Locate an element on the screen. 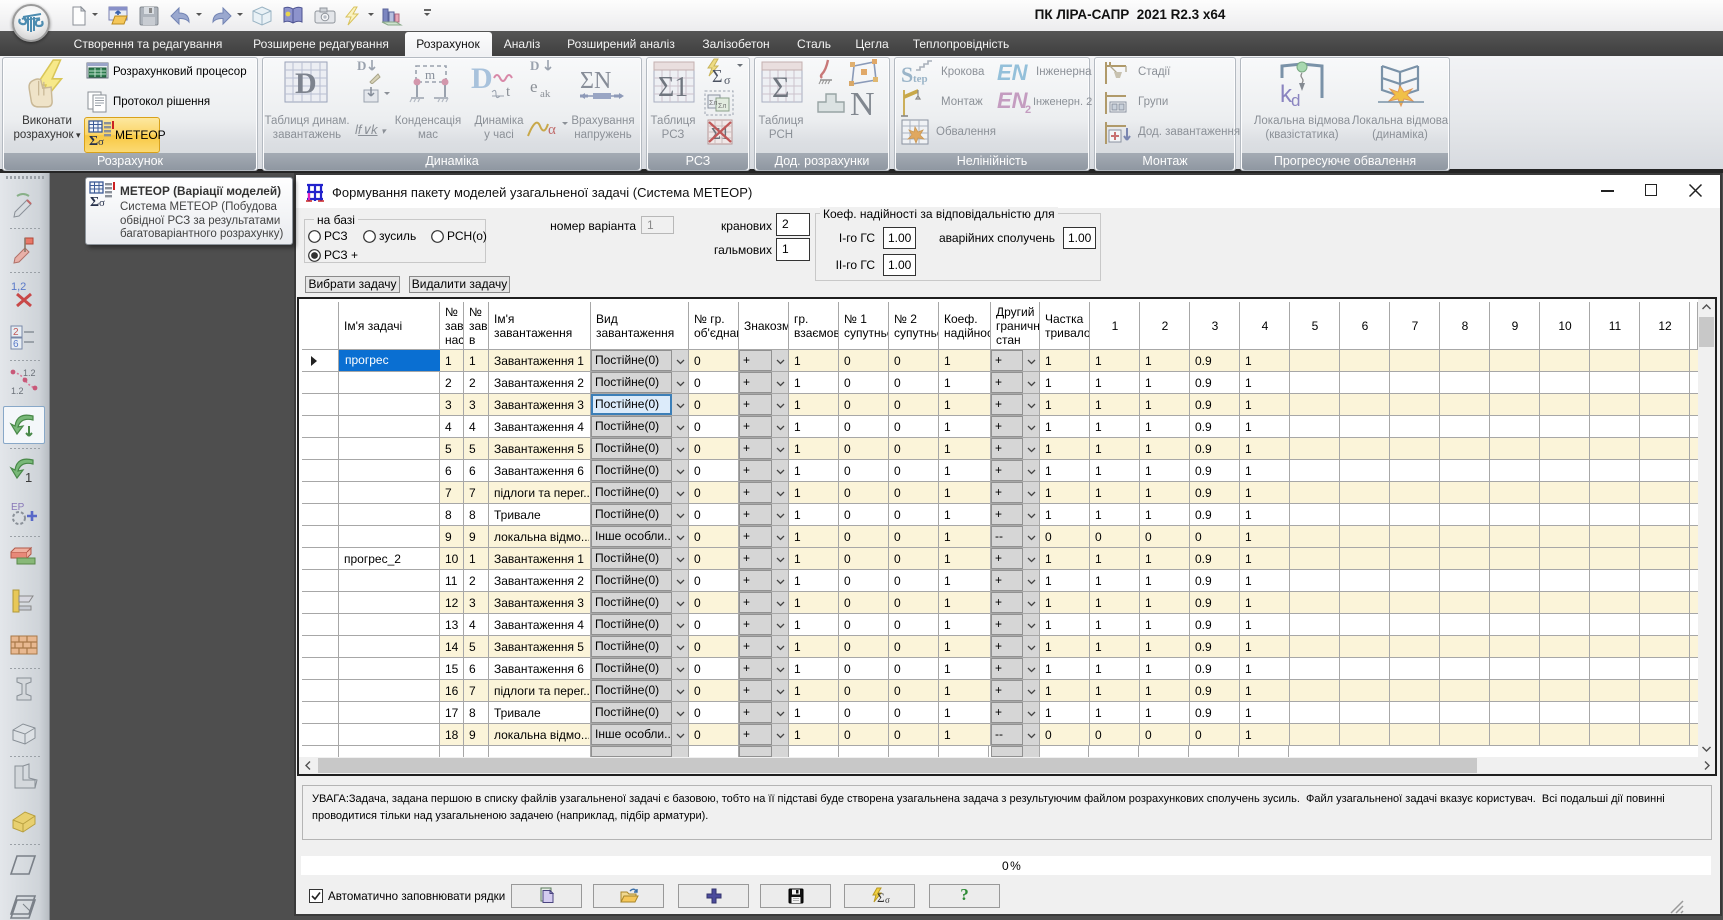 The image size is (1723, 920). svg-text: ak is located at coordinates (545, 94).